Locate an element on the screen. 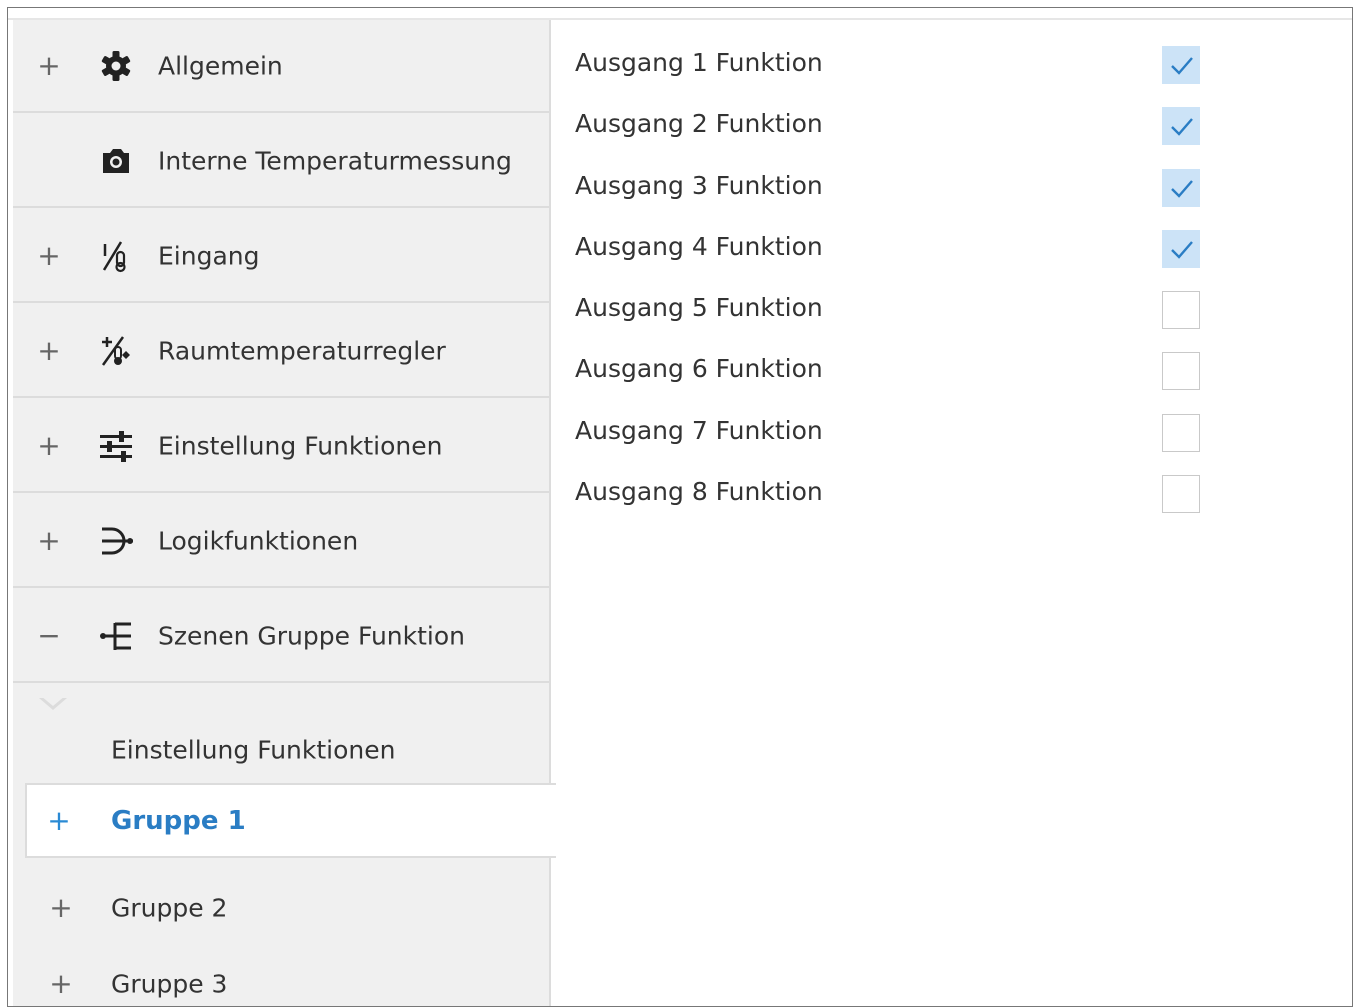 The height and width of the screenshot is (1007, 1355). list-item: Ausgang 8 Funktion is located at coordinates (955, 497).